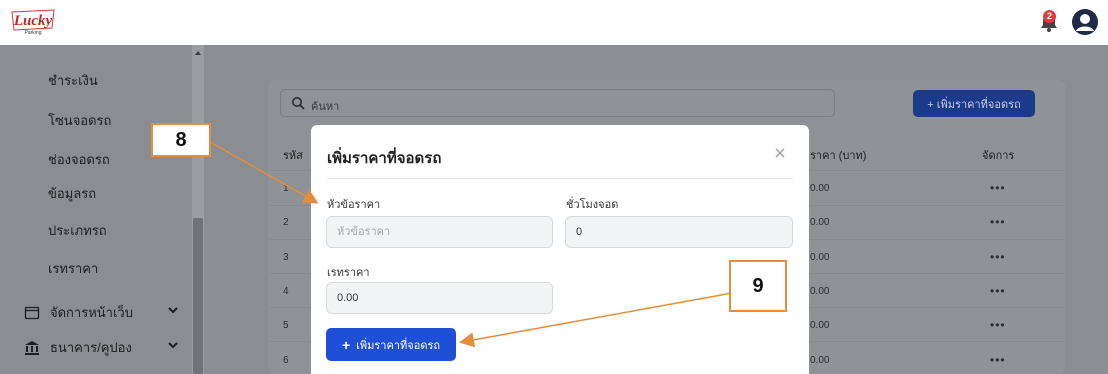  I want to click on search-box: ค้นหา, so click(557, 103).